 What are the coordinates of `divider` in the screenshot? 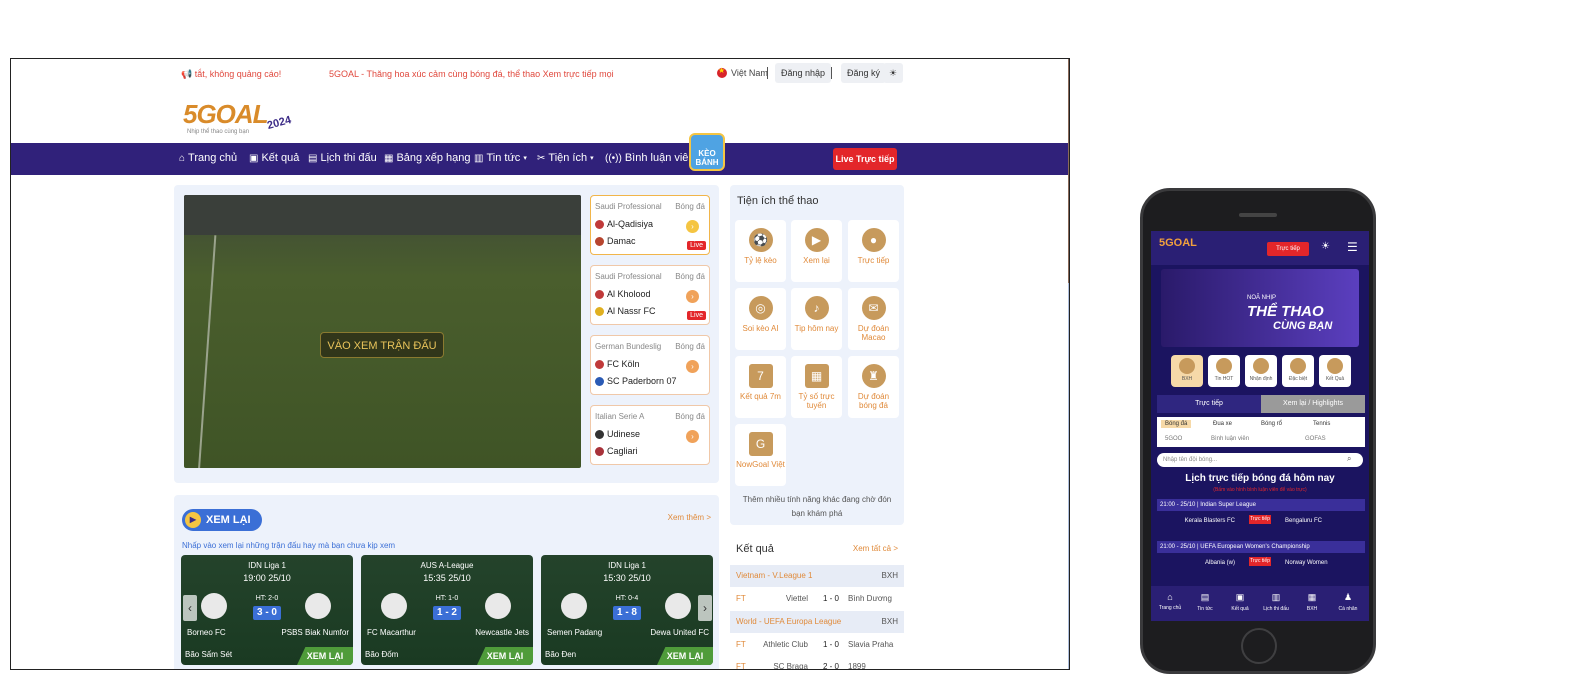 It's located at (767, 73).